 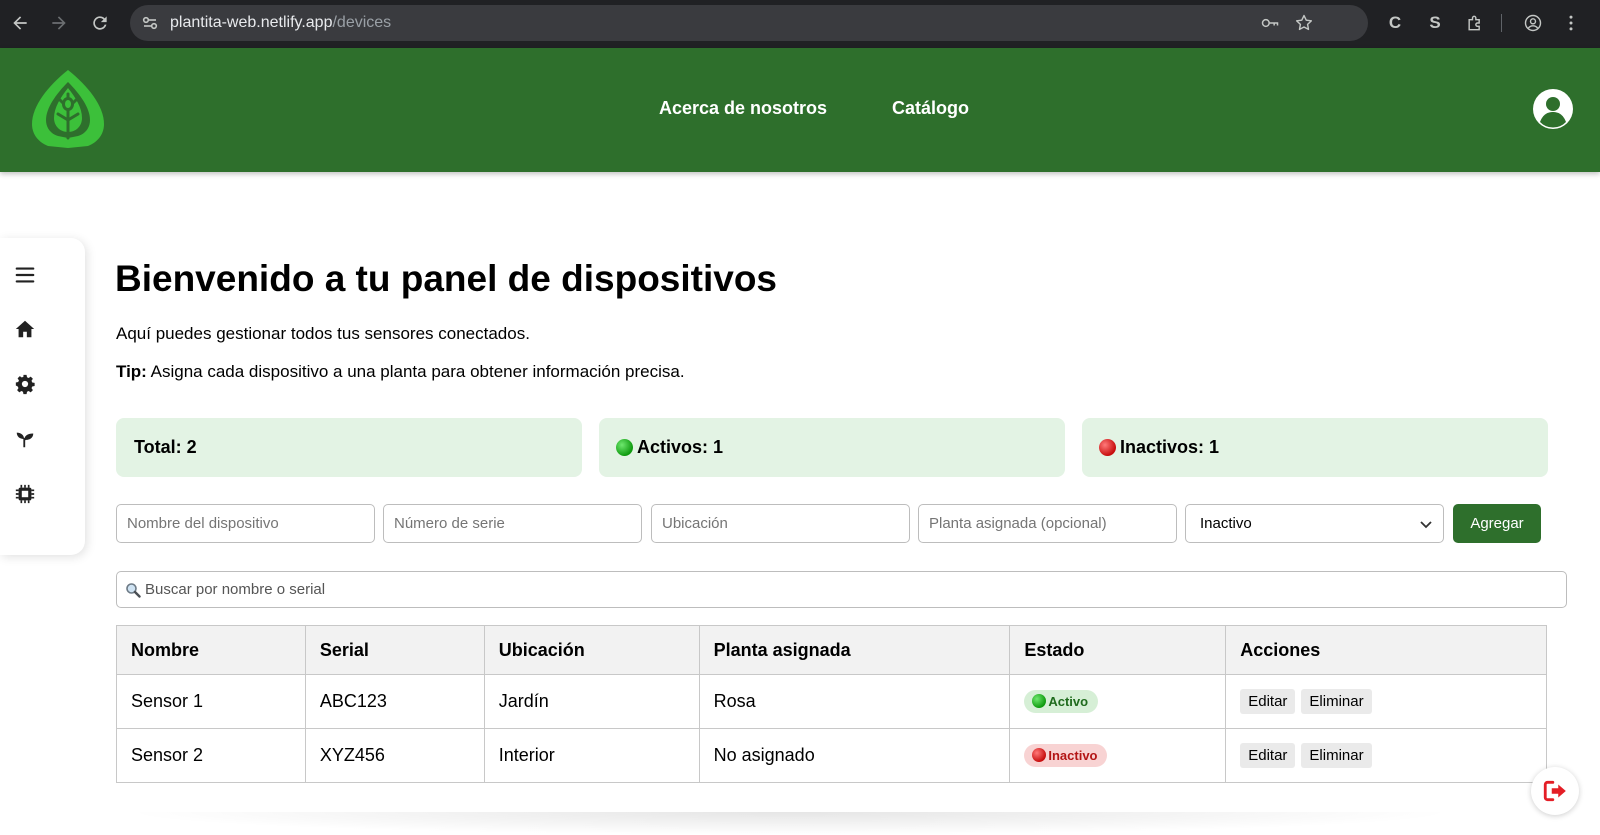 I want to click on search-icon, so click(x=133, y=590).